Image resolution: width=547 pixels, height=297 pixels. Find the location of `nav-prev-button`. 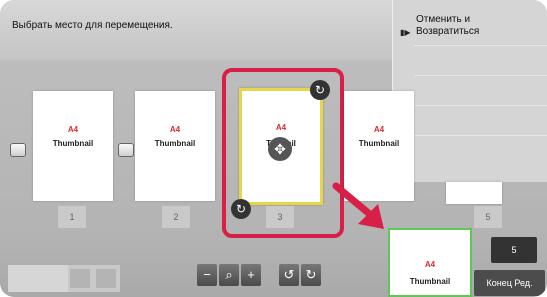

nav-prev-button is located at coordinates (80, 278).